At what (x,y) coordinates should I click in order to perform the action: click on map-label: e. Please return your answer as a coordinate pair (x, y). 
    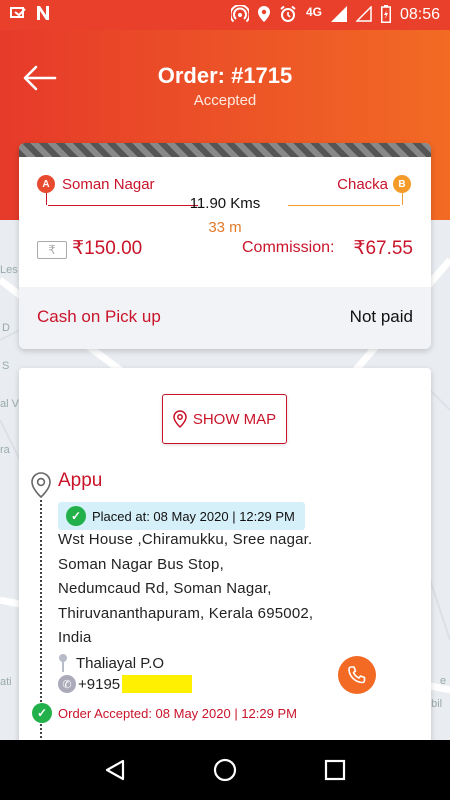
    Looking at the image, I should click on (443, 681).